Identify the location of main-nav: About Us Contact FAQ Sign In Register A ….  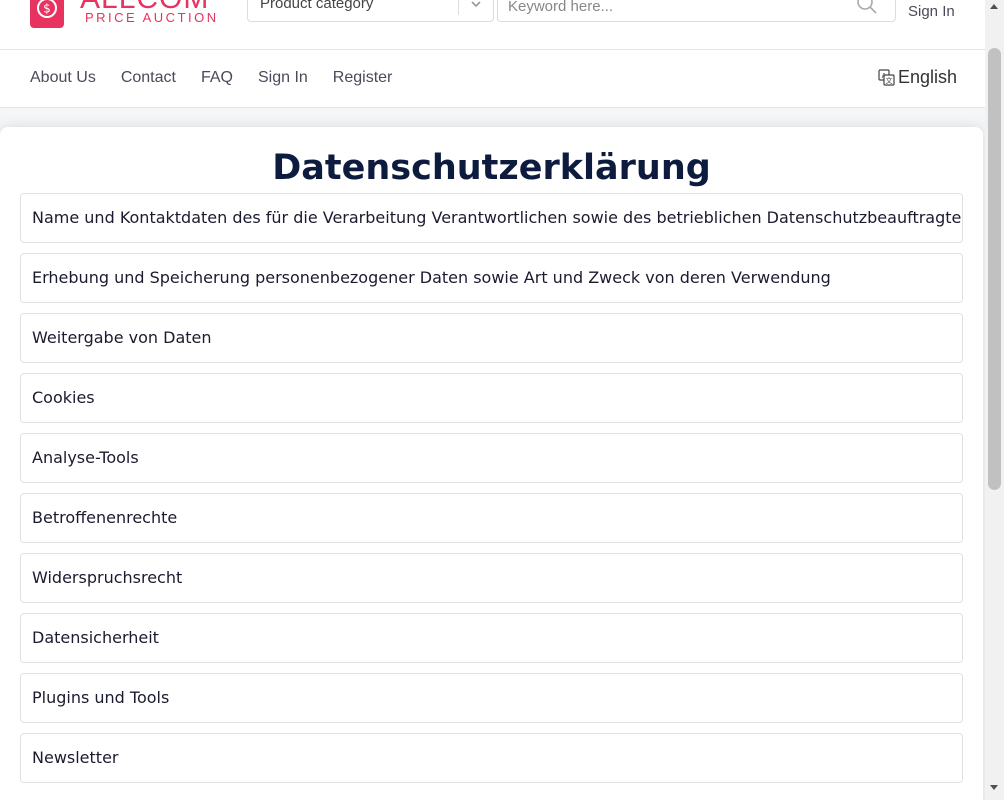
(492, 79).